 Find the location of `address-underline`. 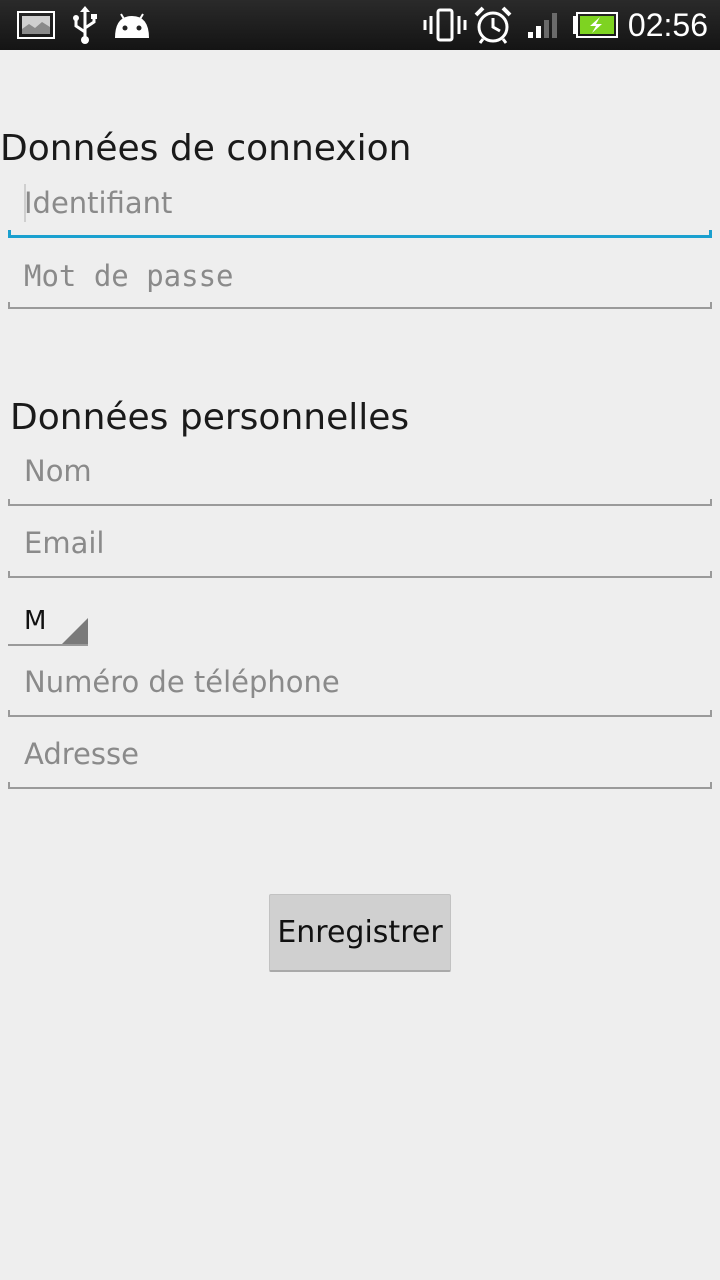

address-underline is located at coordinates (360, 785).